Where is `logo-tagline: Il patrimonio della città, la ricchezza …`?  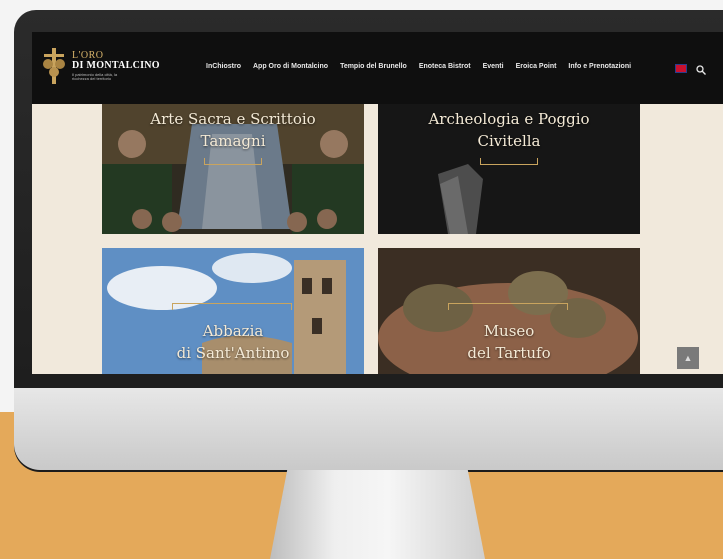
logo-tagline: Il patrimonio della città, la ricchezza … is located at coordinates (95, 76).